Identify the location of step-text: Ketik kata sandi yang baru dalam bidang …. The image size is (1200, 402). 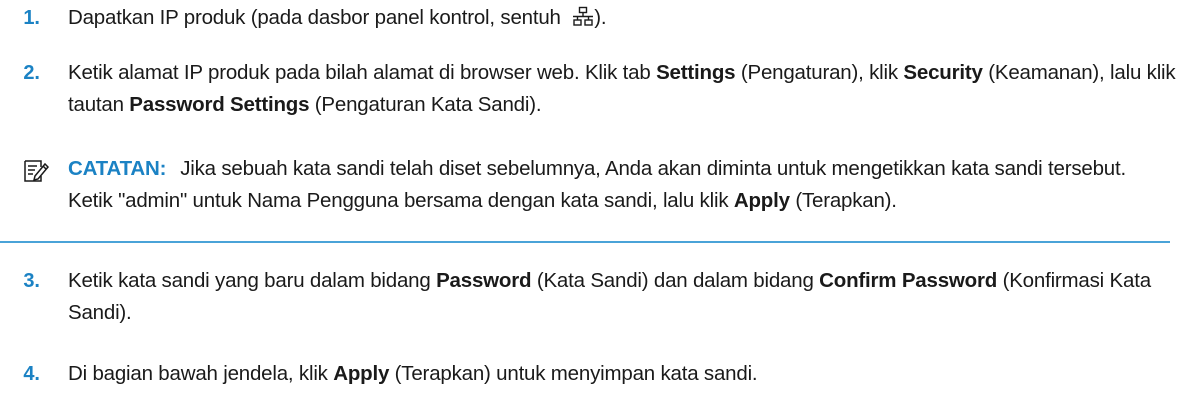
(628, 297).